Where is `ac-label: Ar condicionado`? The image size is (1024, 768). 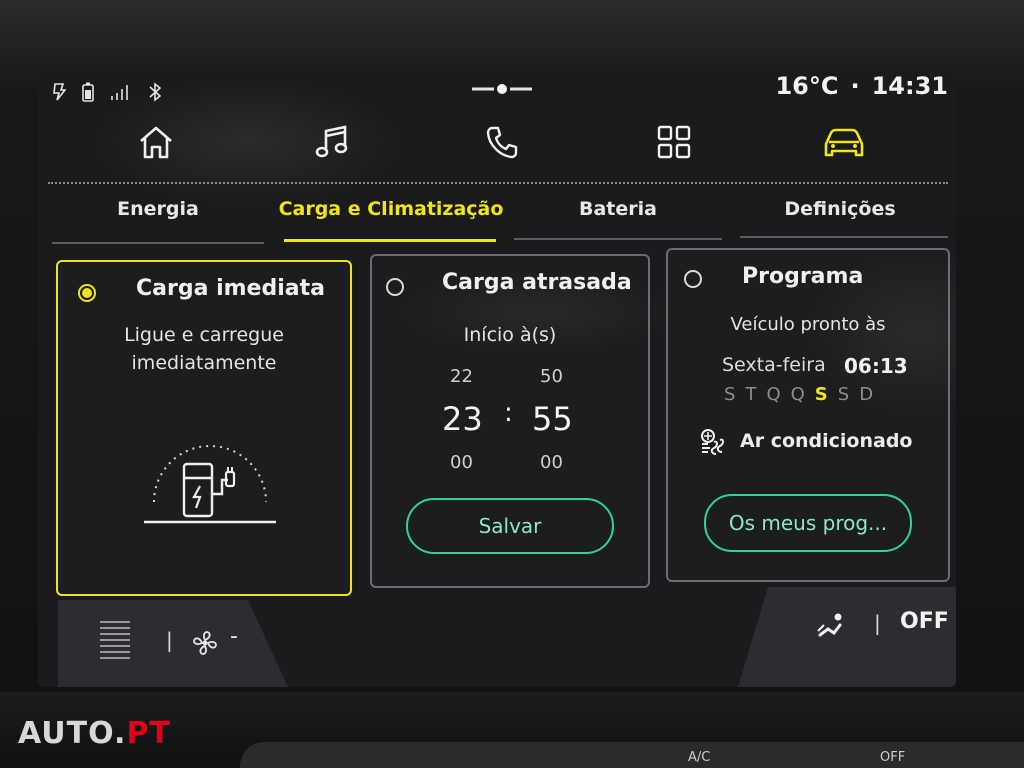 ac-label: Ar condicionado is located at coordinates (826, 441).